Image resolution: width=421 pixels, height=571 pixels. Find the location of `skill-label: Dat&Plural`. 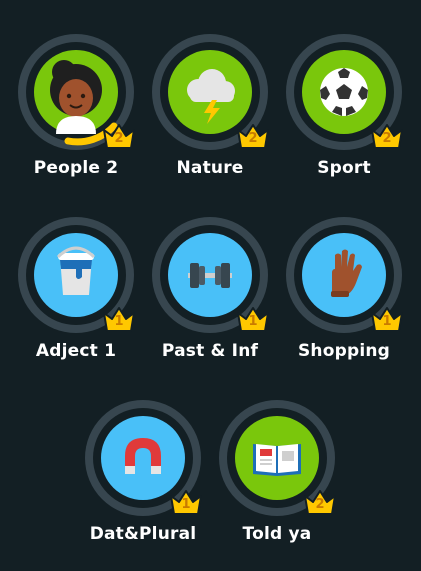

skill-label: Dat&Plural is located at coordinates (143, 534).